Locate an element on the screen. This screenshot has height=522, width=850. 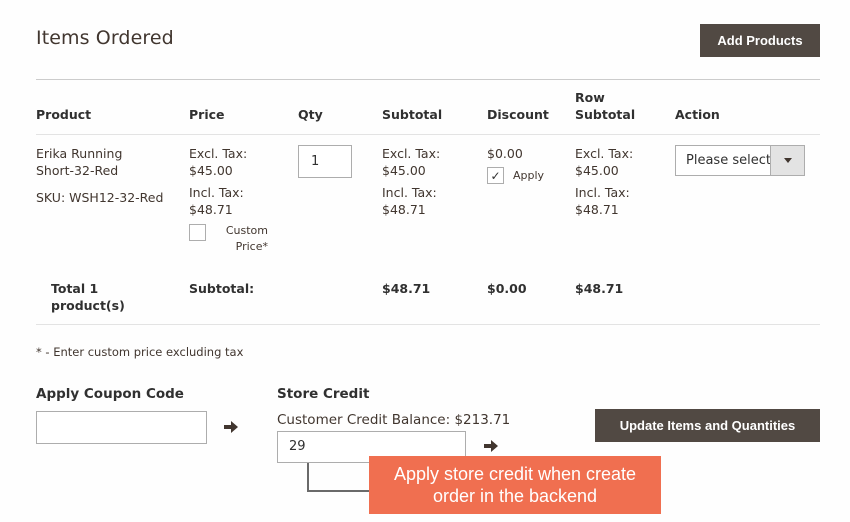
row-incl-label: Incl. Tax: is located at coordinates (602, 192).